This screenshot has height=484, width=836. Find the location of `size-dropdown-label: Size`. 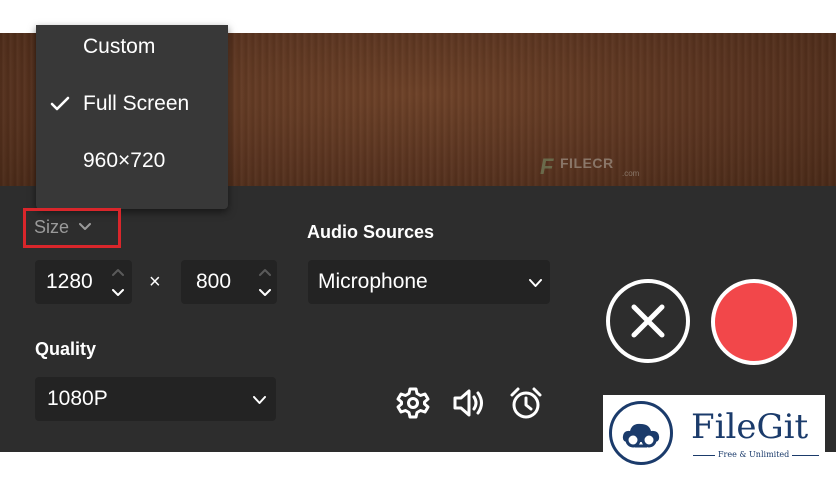

size-dropdown-label: Size is located at coordinates (51, 227).